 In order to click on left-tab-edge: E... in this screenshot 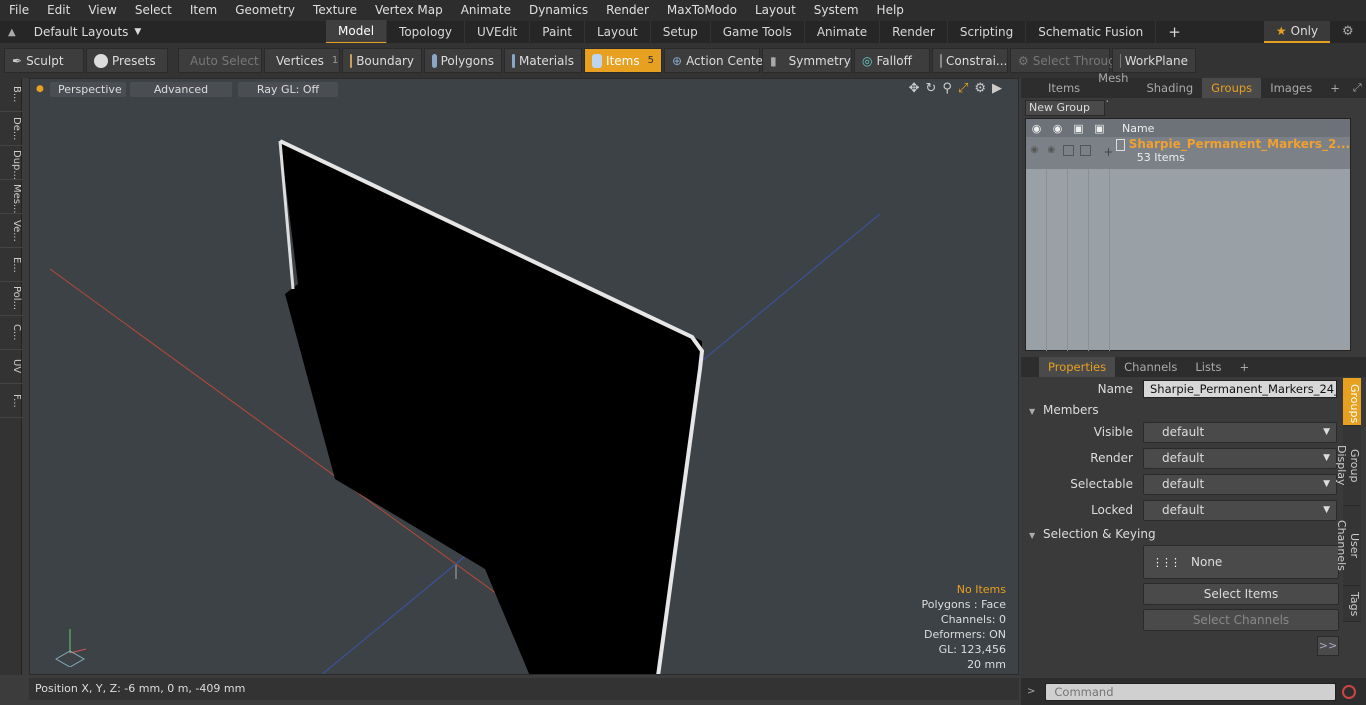, I will do `click(11, 265)`.